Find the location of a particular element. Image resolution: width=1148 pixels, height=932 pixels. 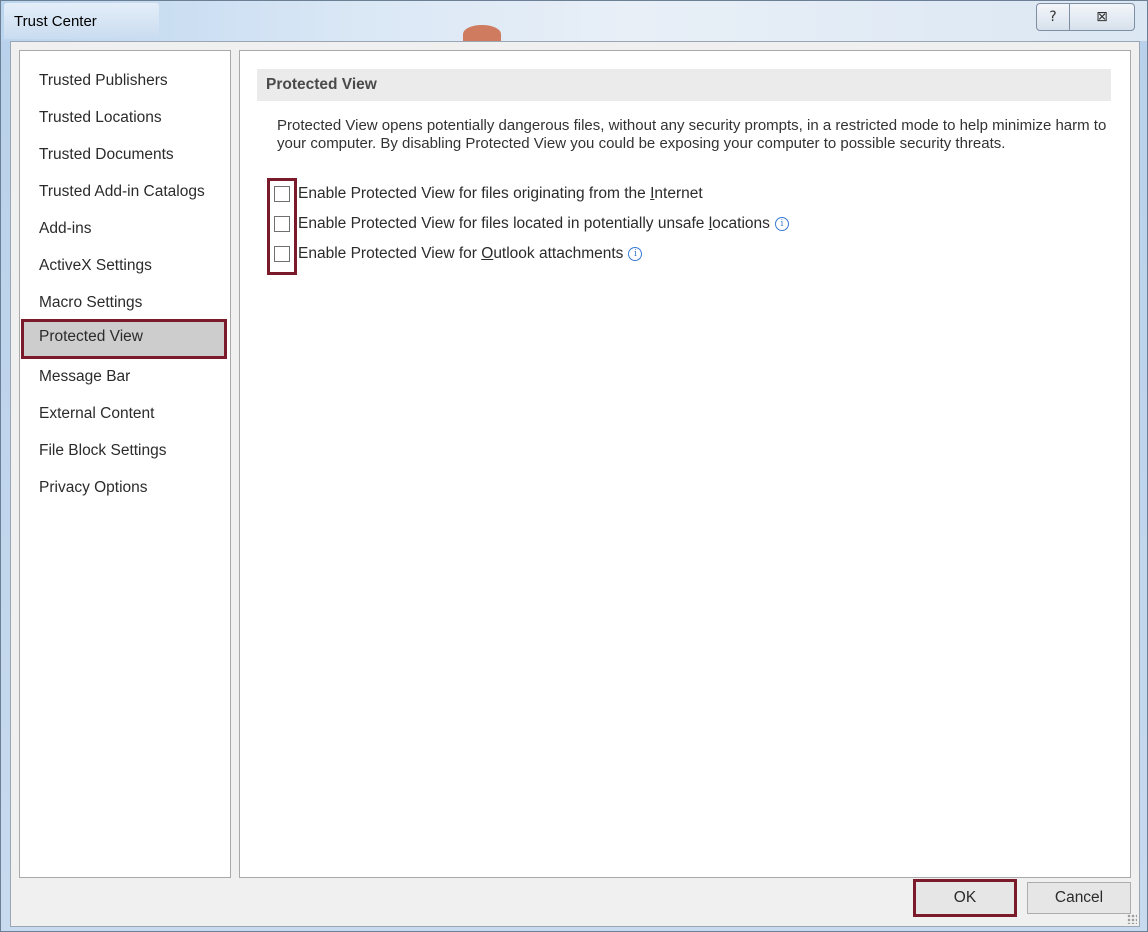

ok-button: OK is located at coordinates (965, 898).